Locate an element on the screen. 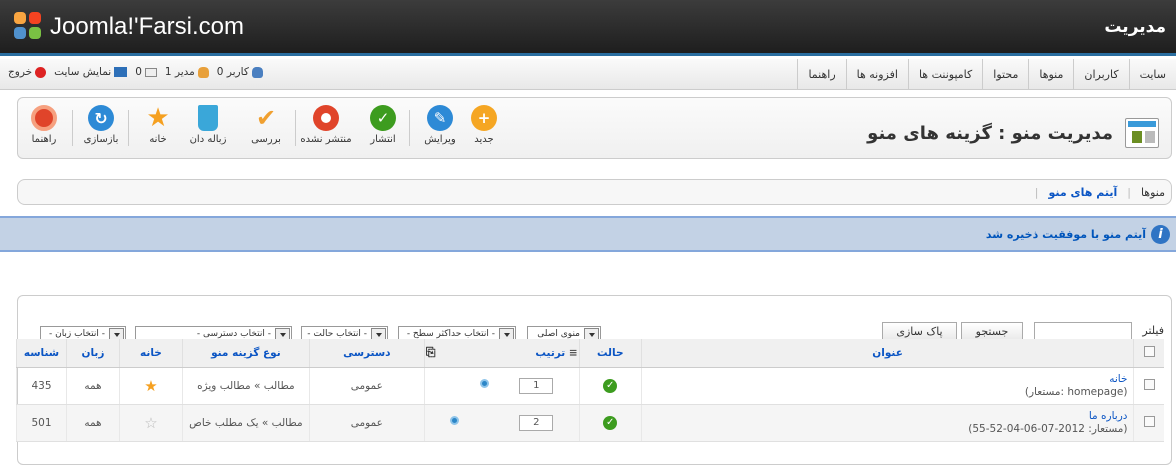 This screenshot has height=465, width=1176. order-input: 1 is located at coordinates (536, 385).